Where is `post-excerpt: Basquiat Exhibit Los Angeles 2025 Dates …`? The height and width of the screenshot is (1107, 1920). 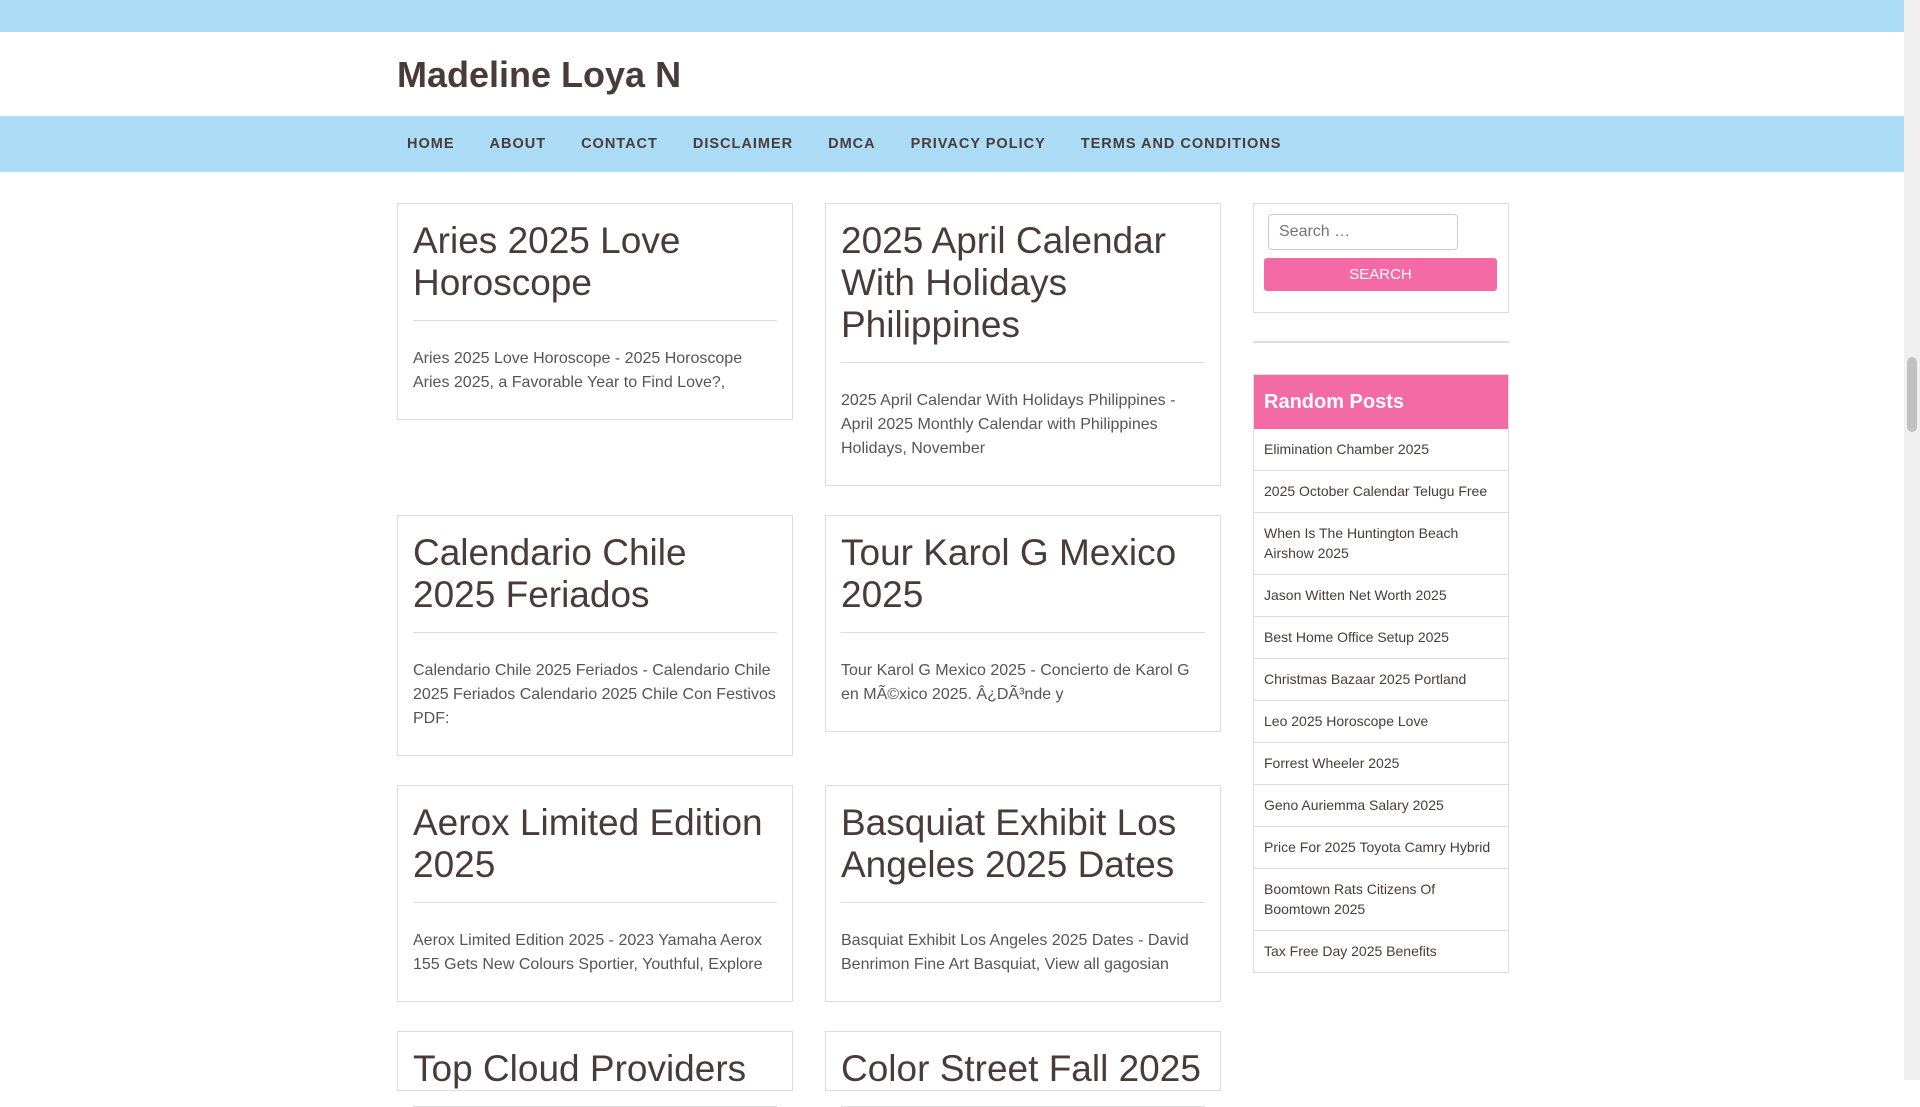 post-excerpt: Basquiat Exhibit Los Angeles 2025 Dates … is located at coordinates (1015, 952).